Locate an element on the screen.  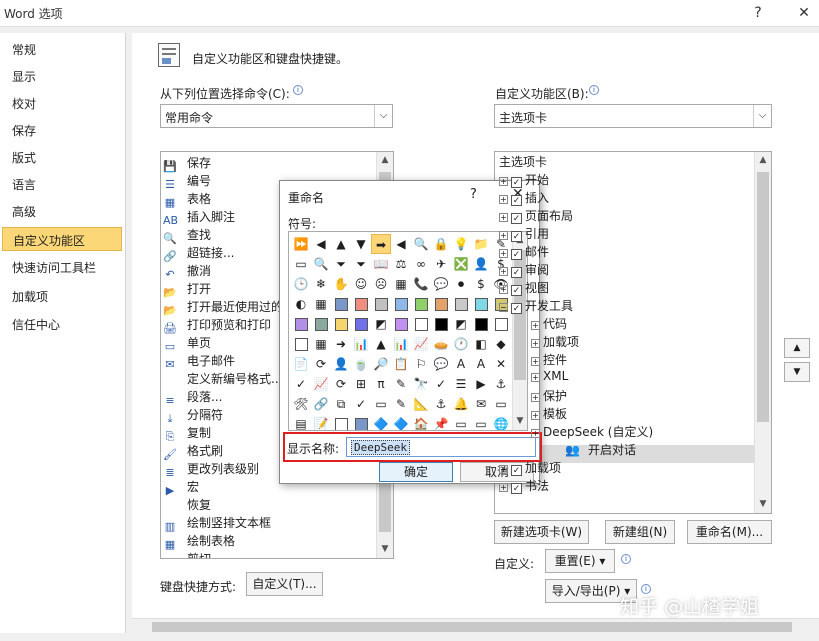
symbol-cell: ▤ is located at coordinates (301, 422).